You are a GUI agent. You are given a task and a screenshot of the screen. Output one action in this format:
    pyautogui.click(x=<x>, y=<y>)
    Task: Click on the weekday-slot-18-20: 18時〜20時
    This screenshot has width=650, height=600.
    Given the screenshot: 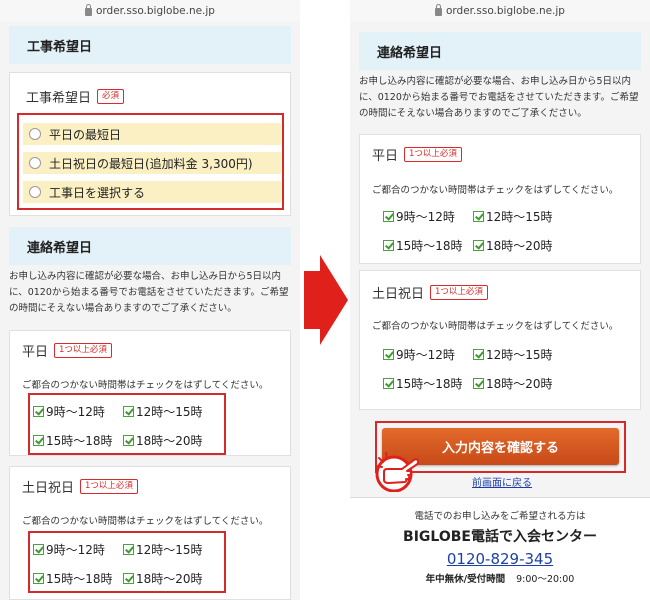 What is the action you would take?
    pyautogui.click(x=528, y=245)
    